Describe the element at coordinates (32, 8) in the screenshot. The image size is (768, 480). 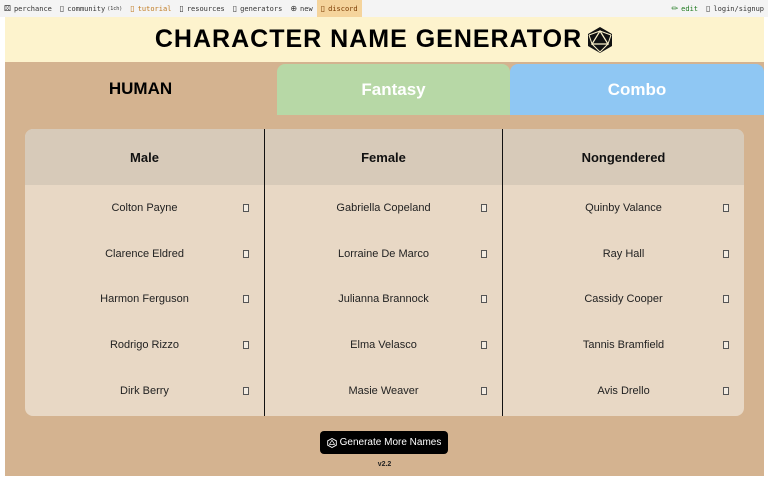
I see `nav-perchance-label: perchance` at that location.